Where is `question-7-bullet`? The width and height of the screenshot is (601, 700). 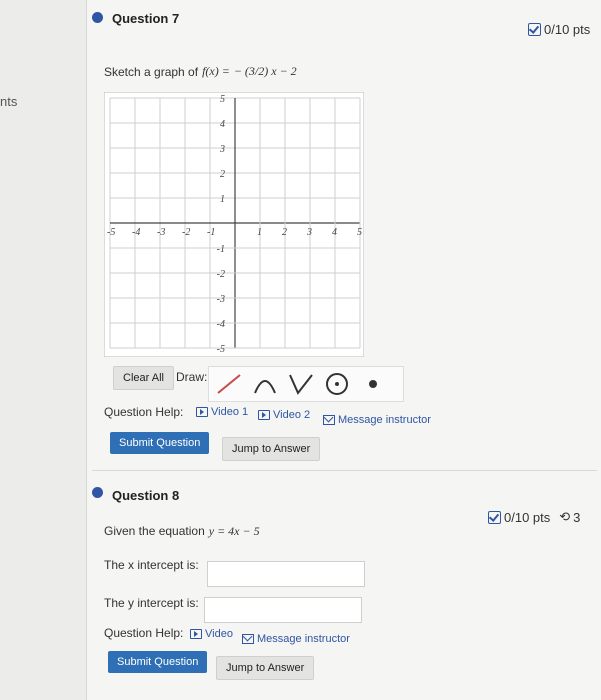 question-7-bullet is located at coordinates (97, 17).